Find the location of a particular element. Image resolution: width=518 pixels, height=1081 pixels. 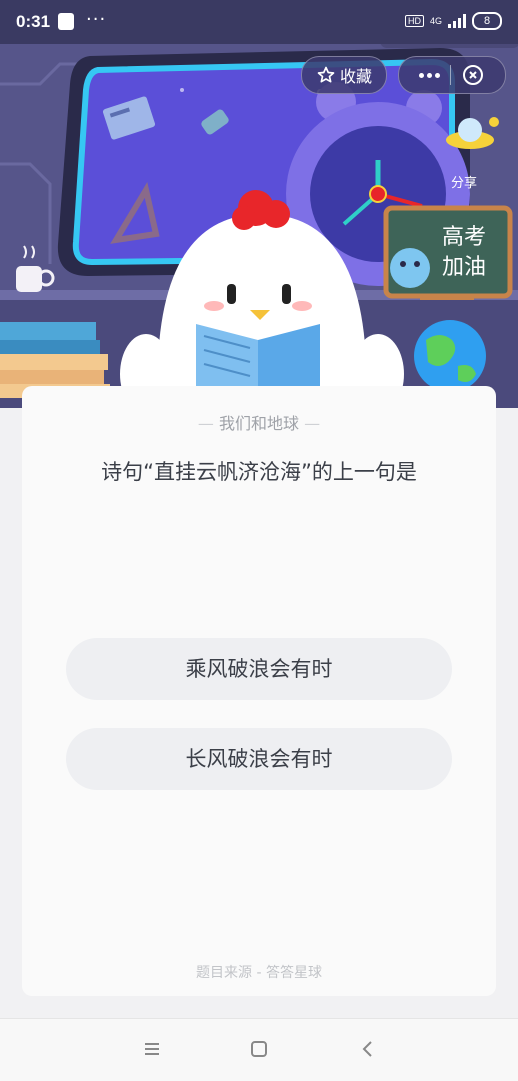

home-icon is located at coordinates (259, 1049).